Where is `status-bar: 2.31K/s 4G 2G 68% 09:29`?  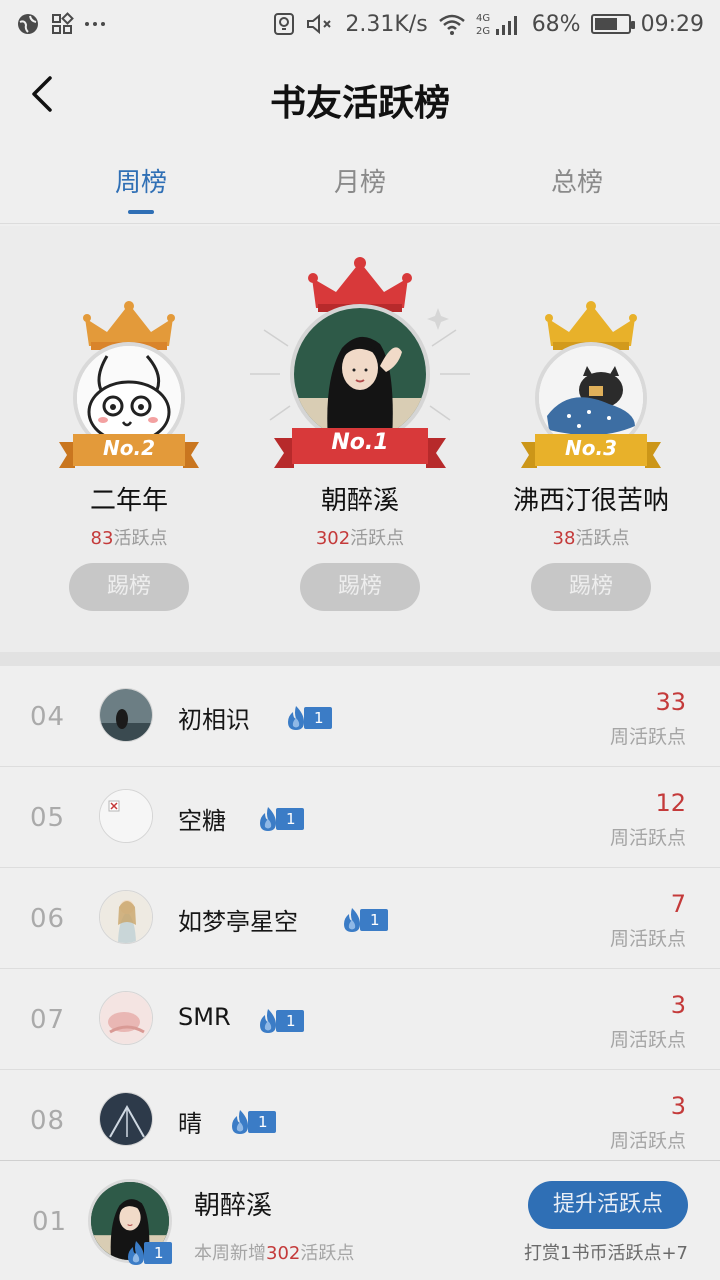 status-bar: 2.31K/s 4G 2G 68% 09:29 is located at coordinates (360, 24).